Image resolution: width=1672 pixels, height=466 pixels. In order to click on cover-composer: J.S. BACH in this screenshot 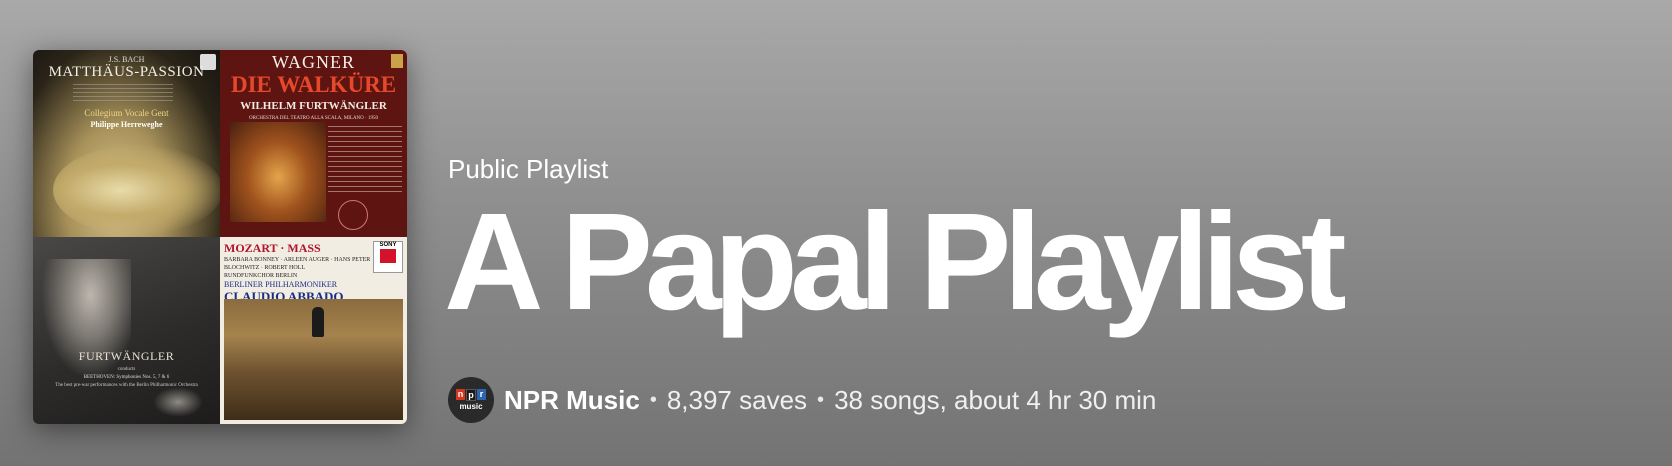, I will do `click(126, 59)`.